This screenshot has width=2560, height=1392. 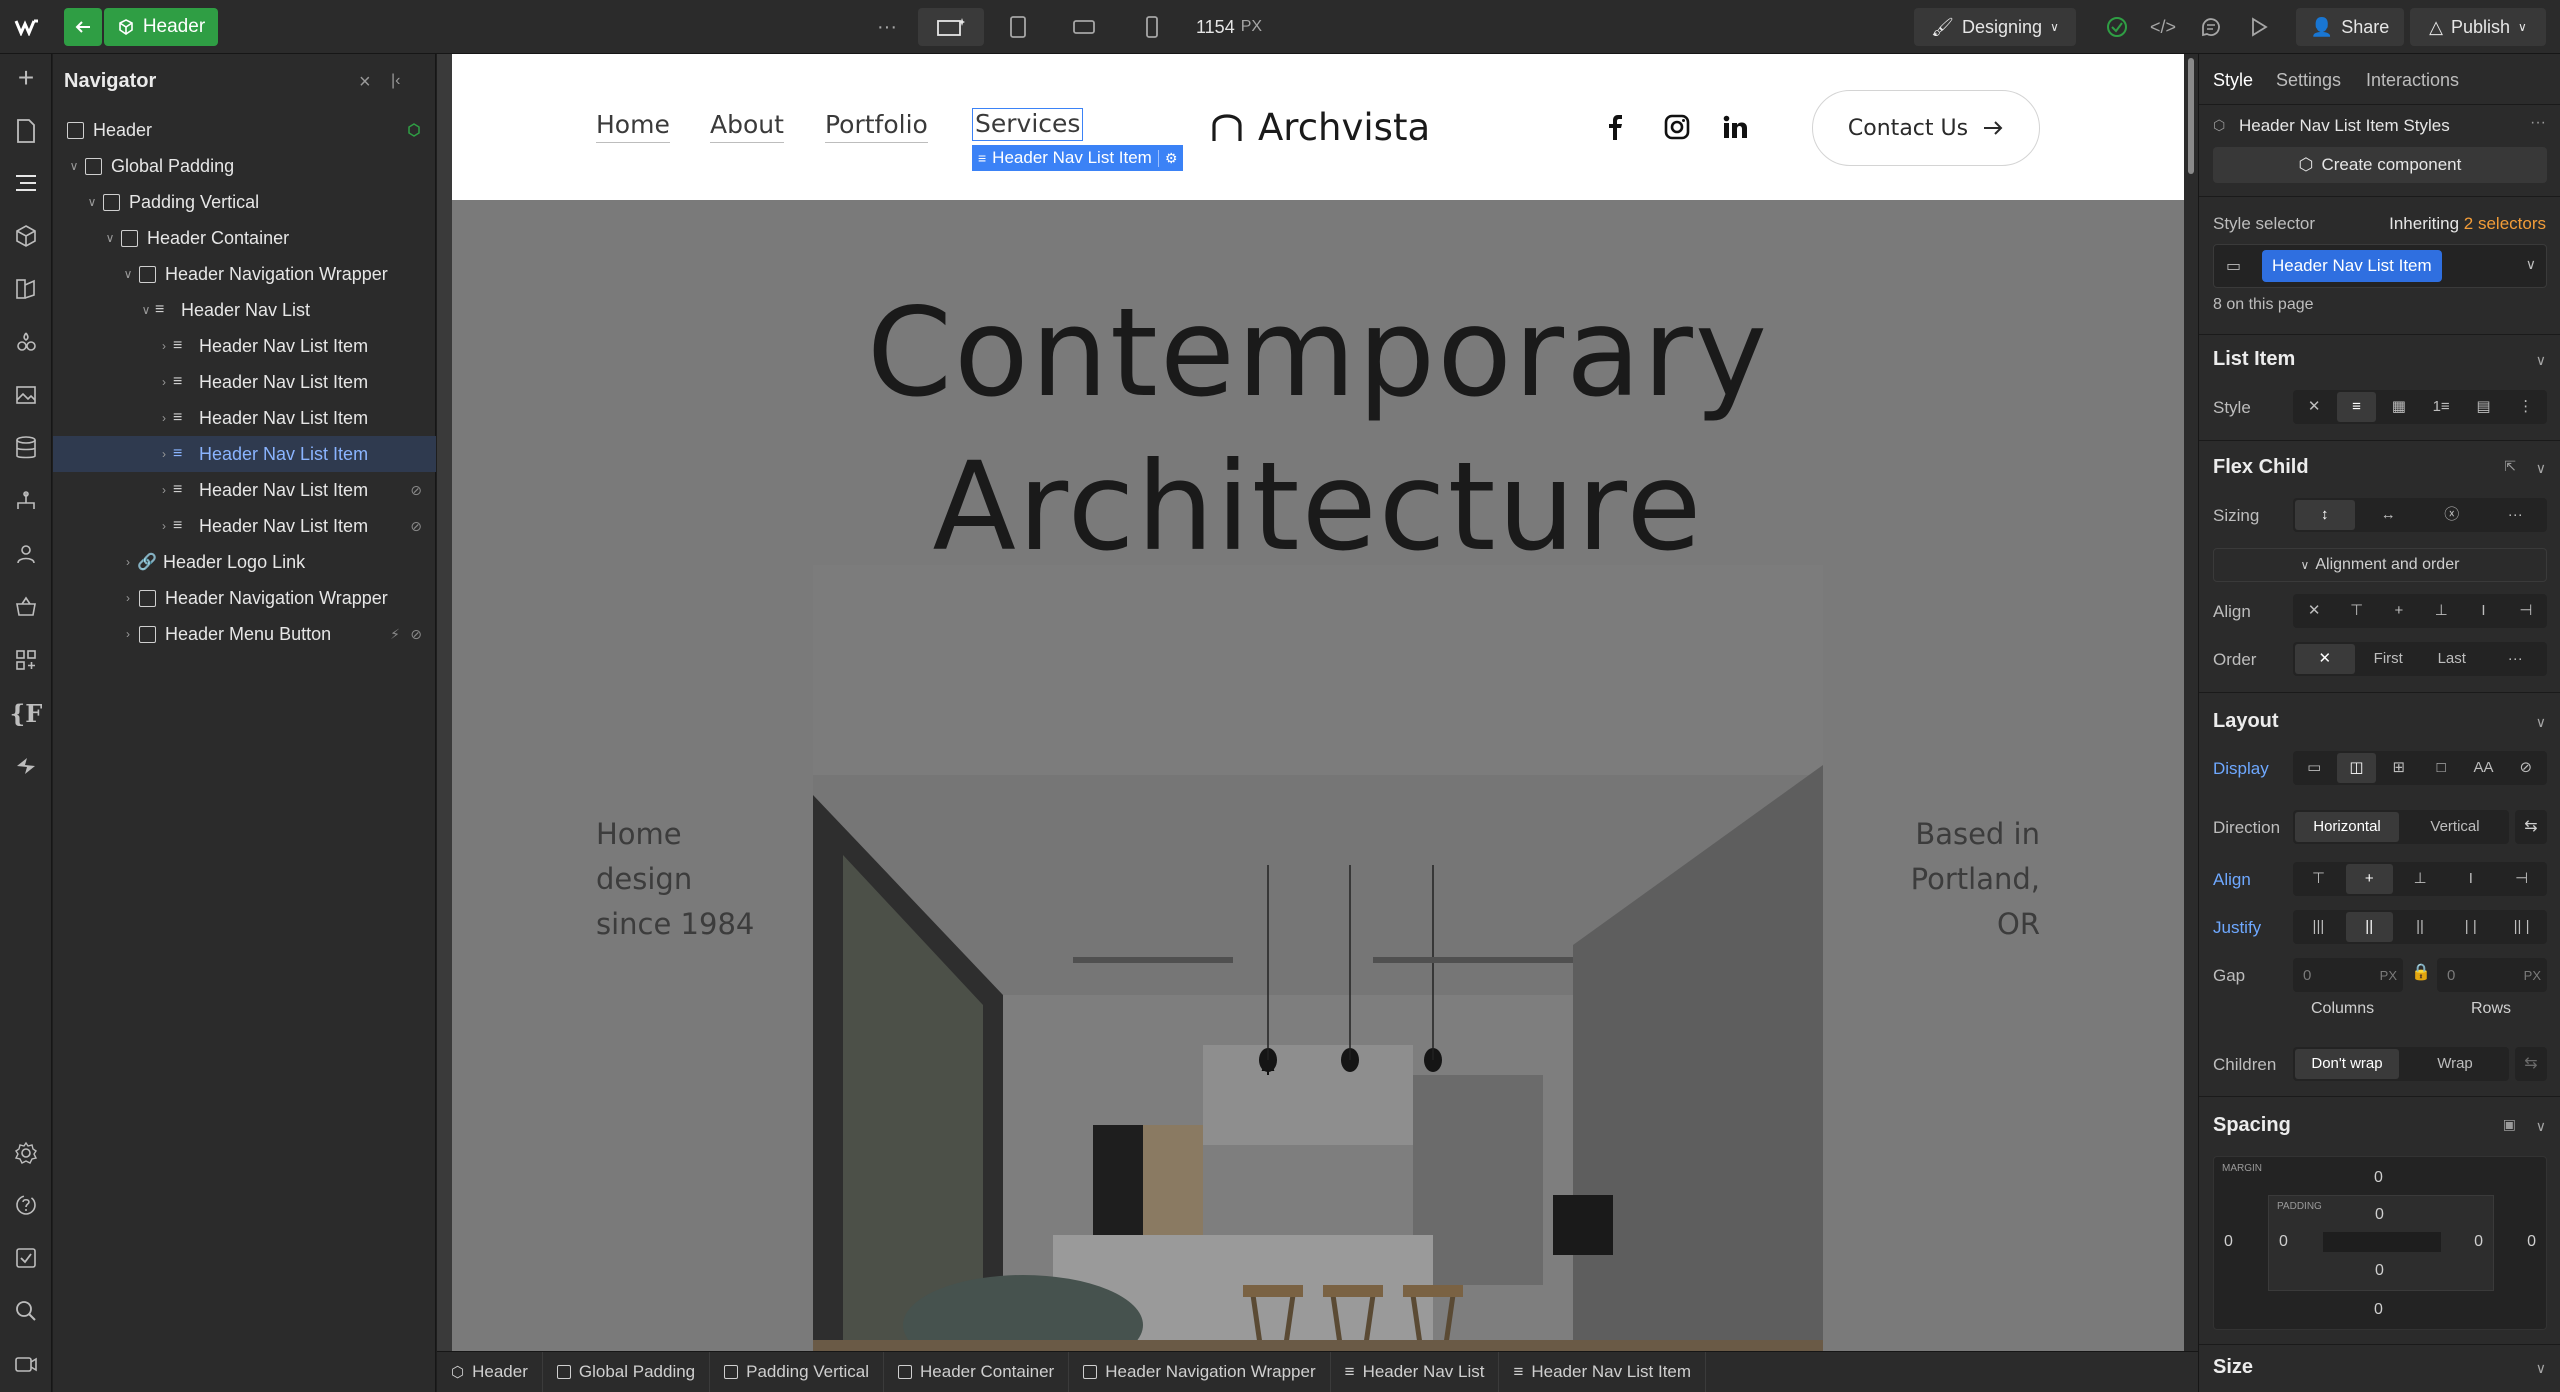 What do you see at coordinates (244, 238) in the screenshot?
I see `tree-row-header-container: ∨ Header Container` at bounding box center [244, 238].